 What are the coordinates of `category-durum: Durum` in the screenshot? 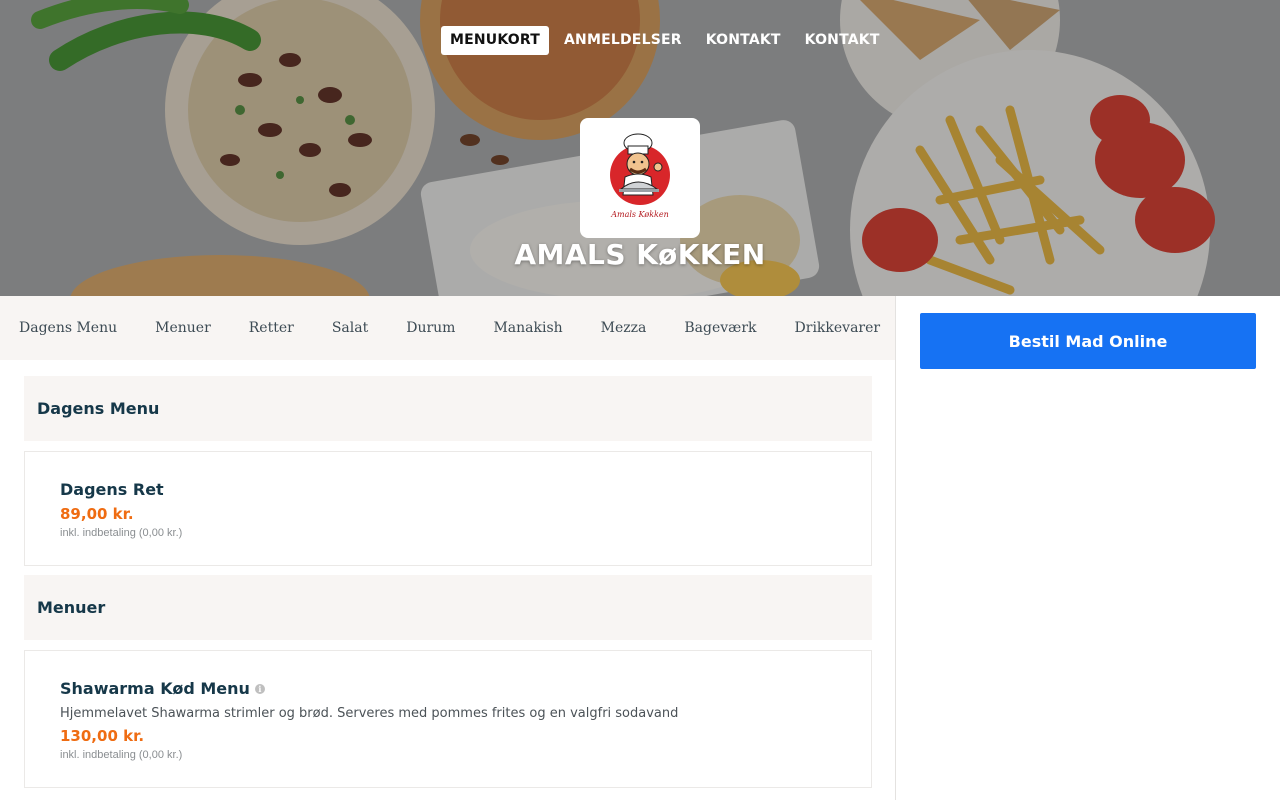 It's located at (430, 328).